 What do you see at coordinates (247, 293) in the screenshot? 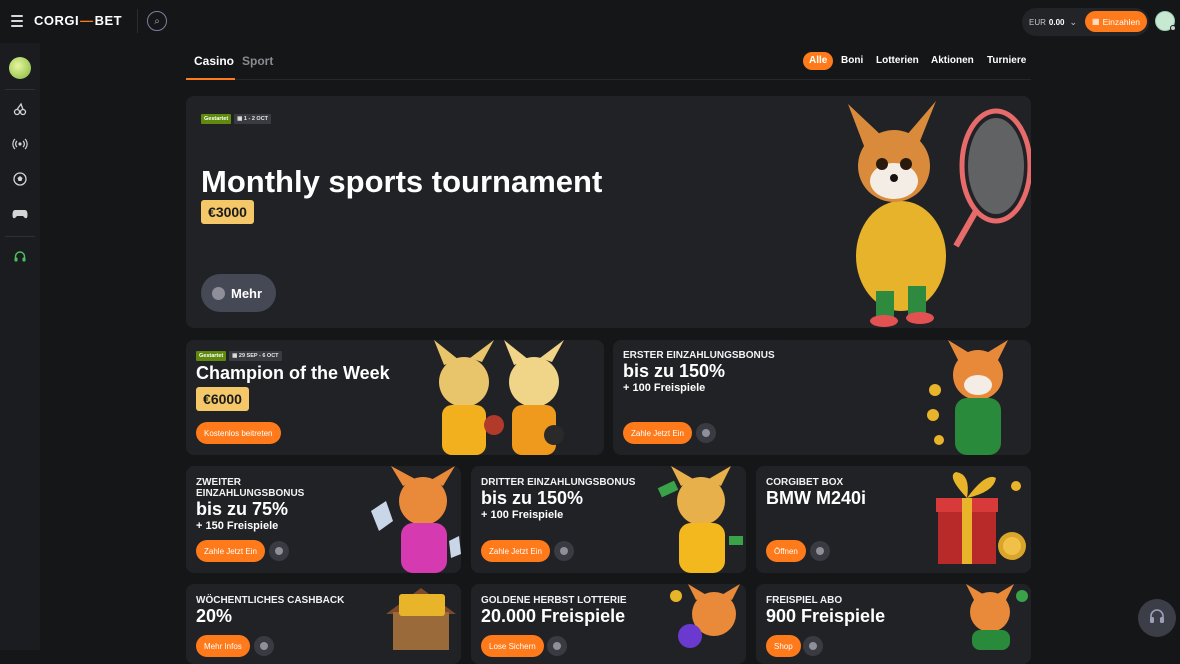
I see `more-label: Mehr` at bounding box center [247, 293].